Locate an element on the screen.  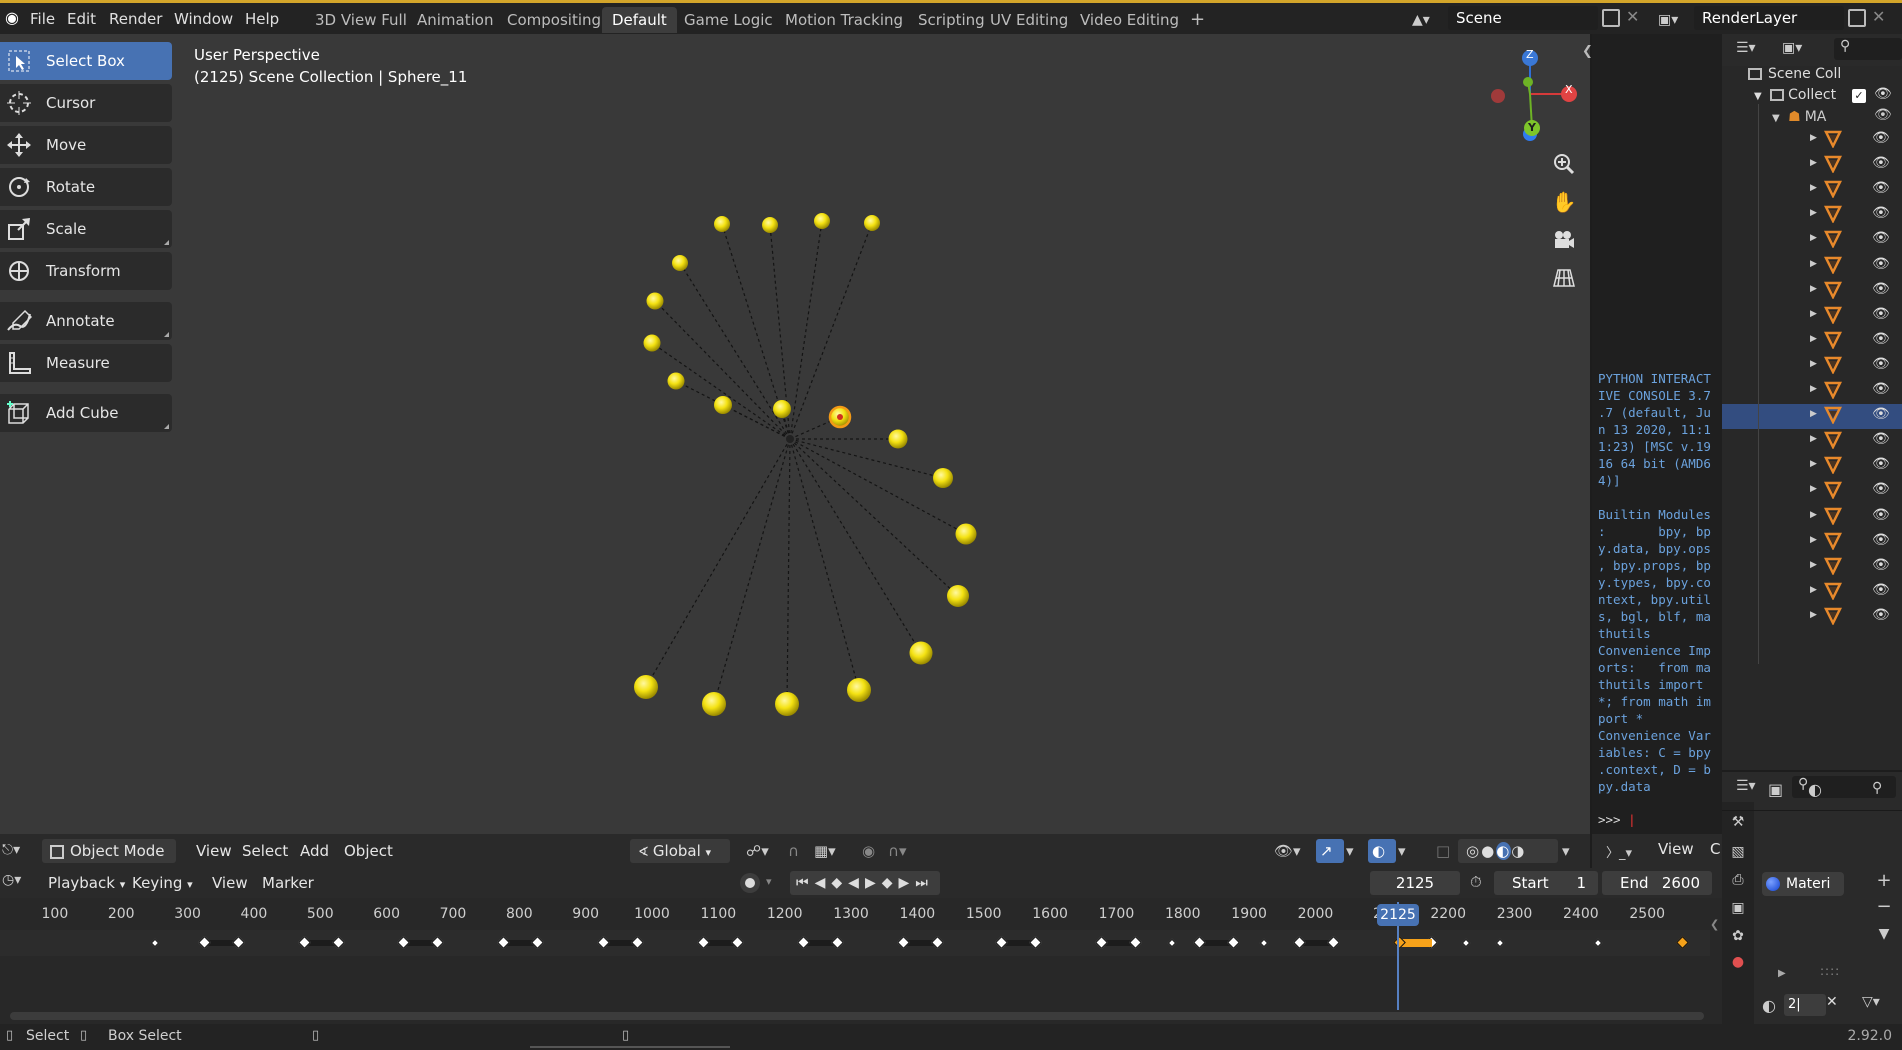
visibility-eye-icon: 👁▾ is located at coordinates (1287, 851).